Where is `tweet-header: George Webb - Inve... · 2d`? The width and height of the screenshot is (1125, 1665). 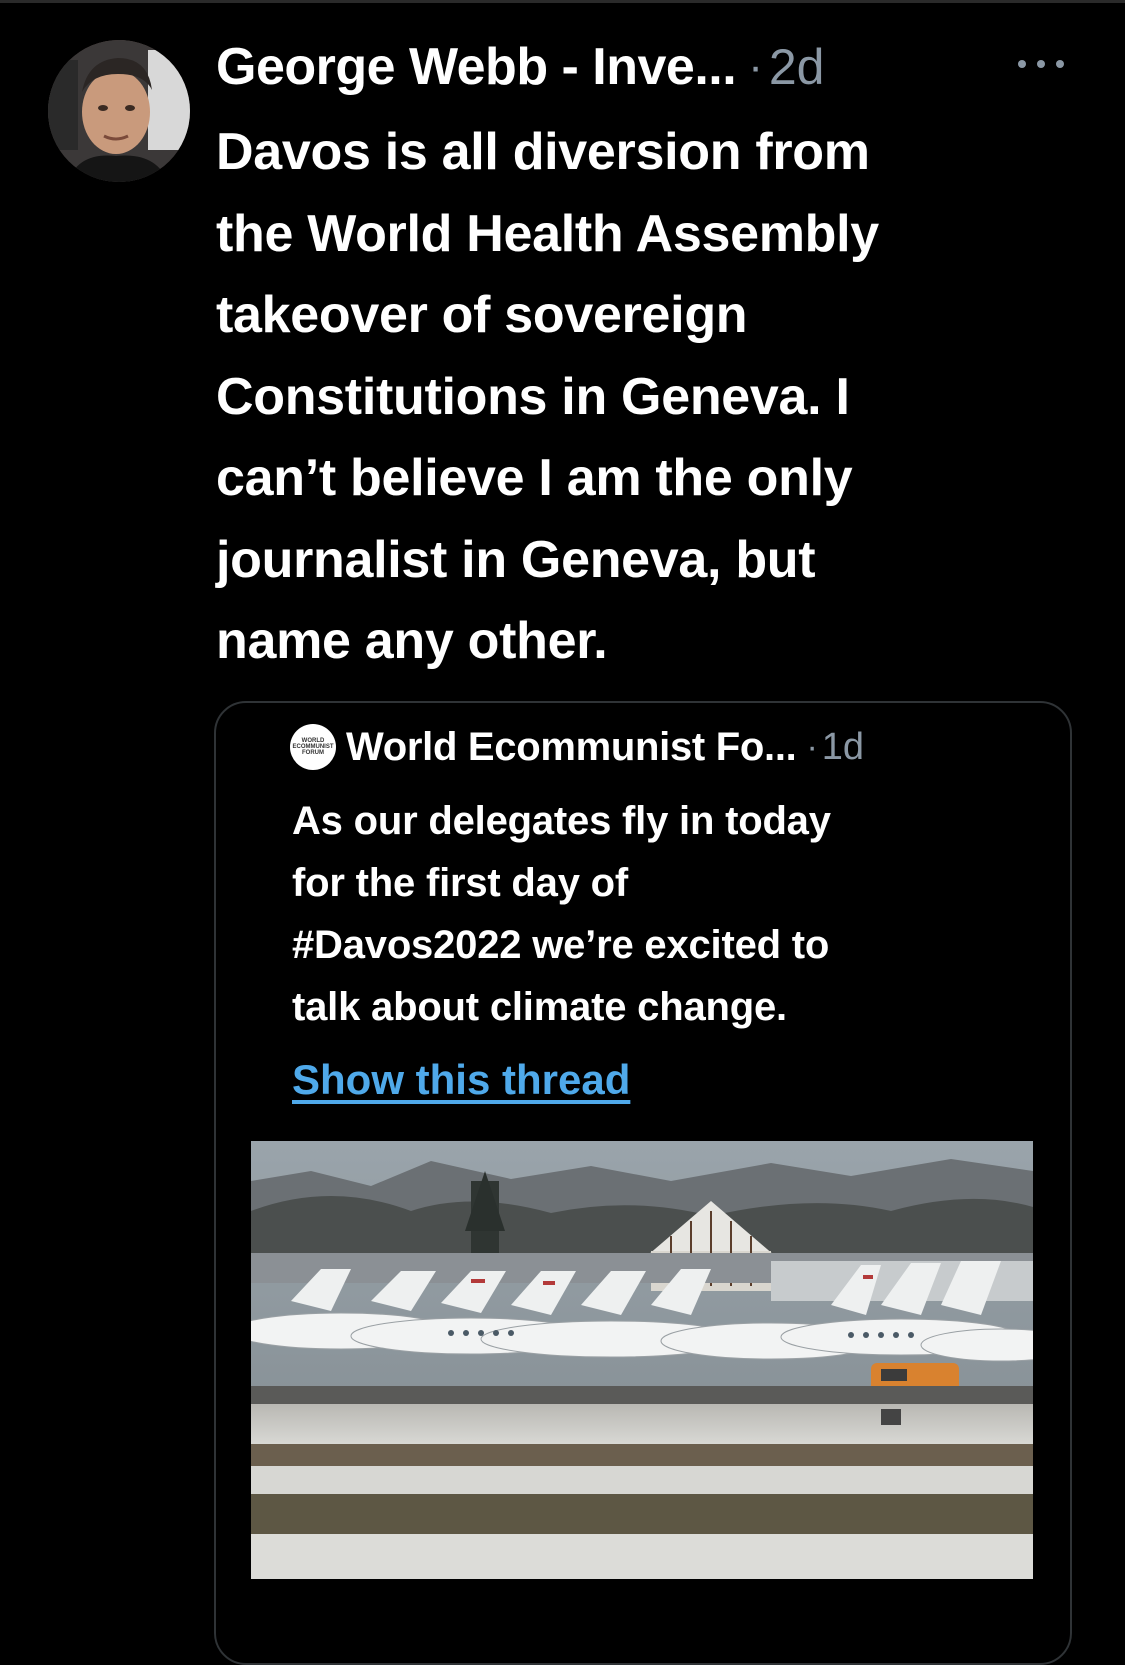
tweet-header: George Webb - Inve... · 2d is located at coordinates (520, 67).